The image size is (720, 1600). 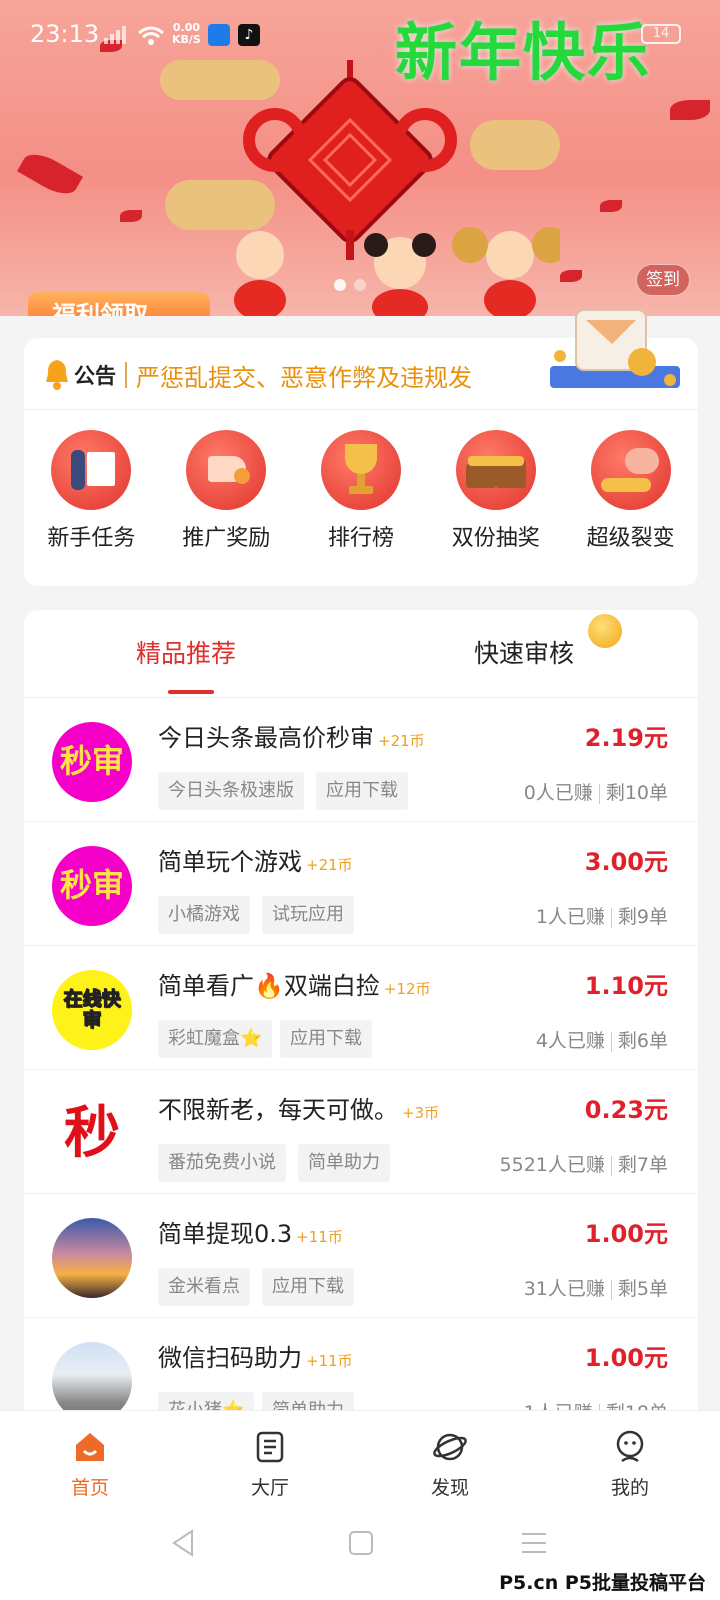 I want to click on task-row: 秒 不限新老，每天可做。 +3币 0.23元番茄免费小说 简单助力 5521人已赚 剩7单, so click(x=361, y=1132).